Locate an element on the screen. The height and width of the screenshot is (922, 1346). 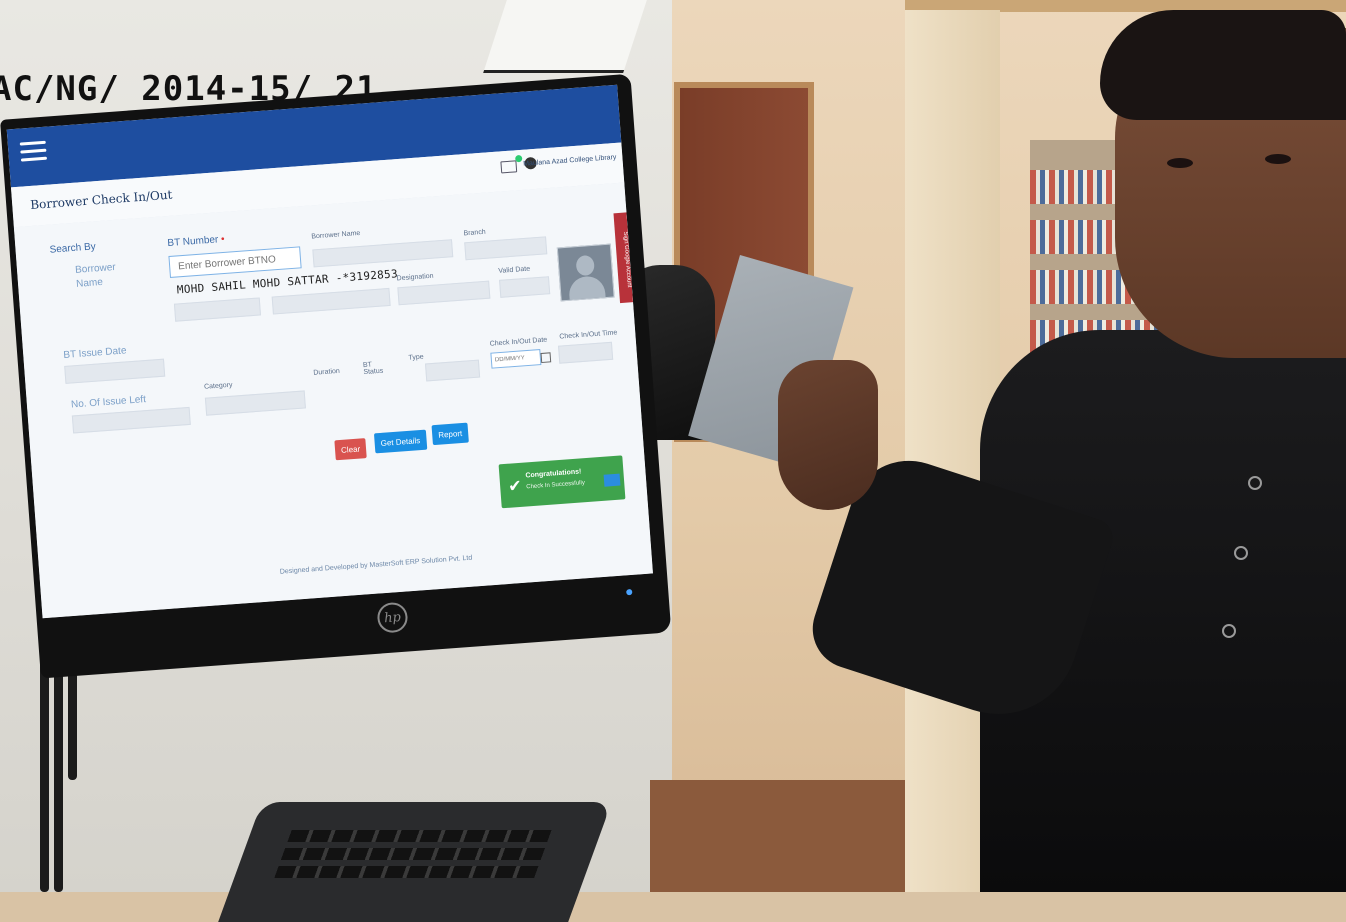
wall-sign is located at coordinates (565, 36).